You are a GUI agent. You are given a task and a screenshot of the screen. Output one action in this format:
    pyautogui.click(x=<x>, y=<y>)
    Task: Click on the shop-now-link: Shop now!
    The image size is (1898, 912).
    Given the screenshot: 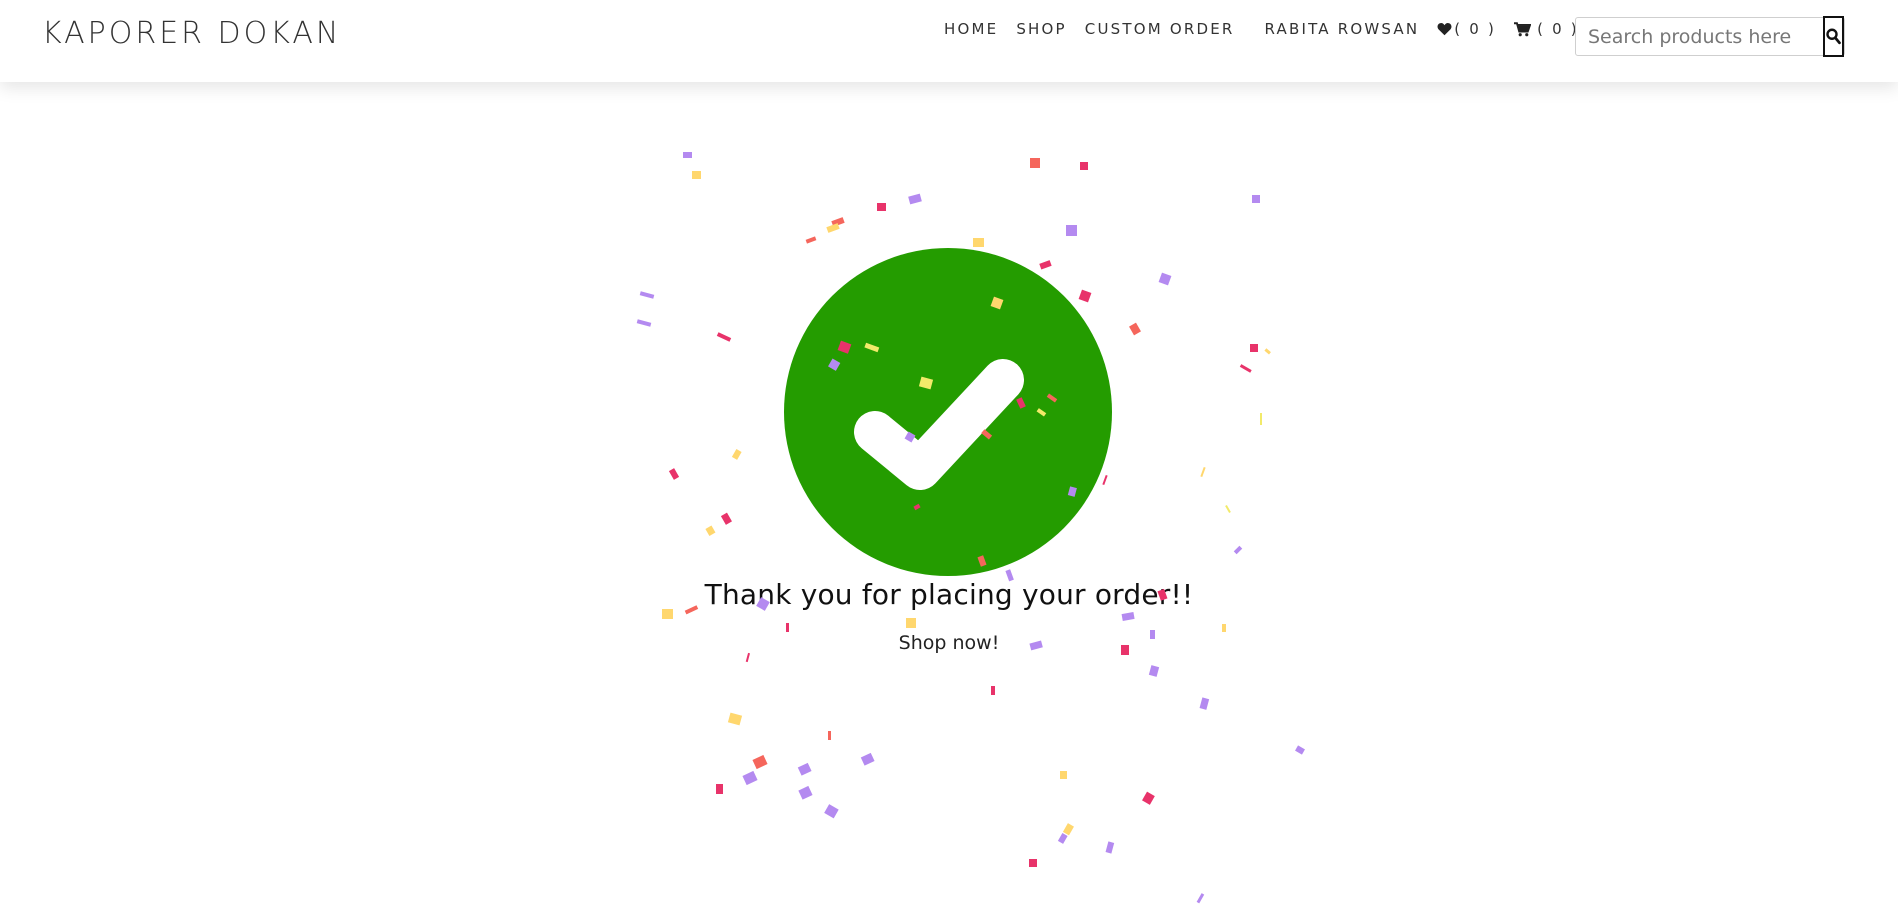 What is the action you would take?
    pyautogui.click(x=949, y=643)
    